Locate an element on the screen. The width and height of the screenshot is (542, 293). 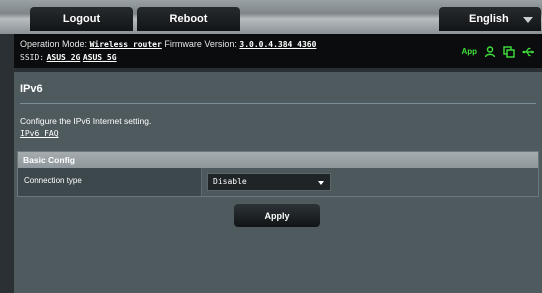
logout-button: Logout is located at coordinates (81, 19).